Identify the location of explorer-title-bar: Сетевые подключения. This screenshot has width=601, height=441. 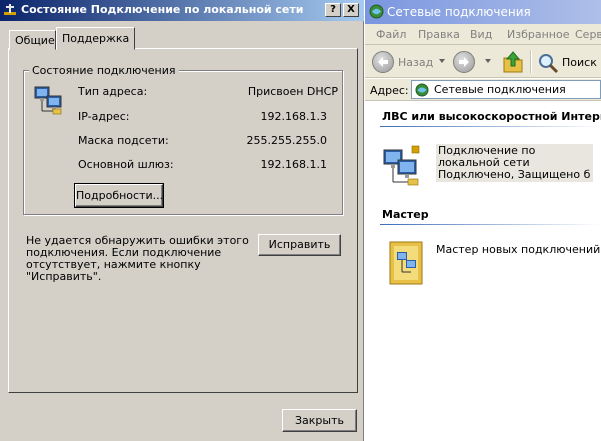
(483, 12).